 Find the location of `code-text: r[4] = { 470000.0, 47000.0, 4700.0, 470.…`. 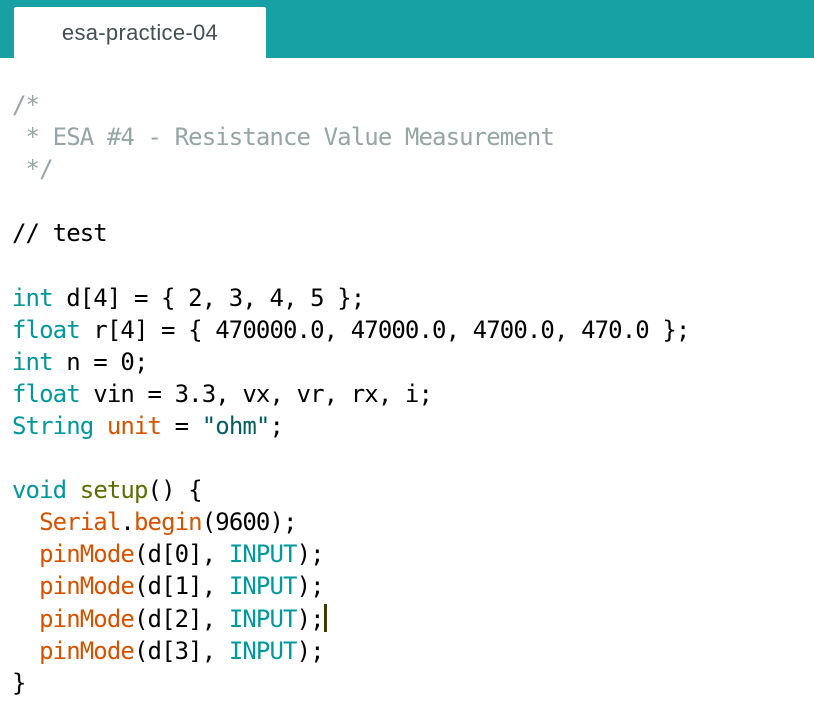

code-text: r[4] = { 470000.0, 47000.0, 4700.0, 470.… is located at coordinates (384, 329).